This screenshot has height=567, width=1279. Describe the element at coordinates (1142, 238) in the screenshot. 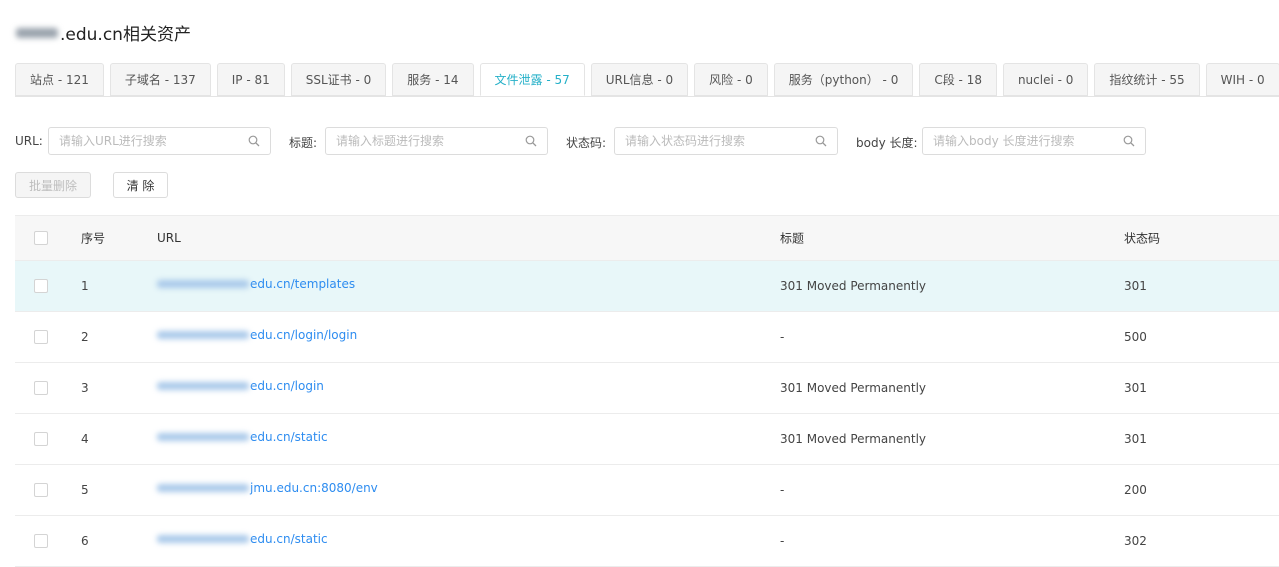

I see `header-status: 状态码` at that location.